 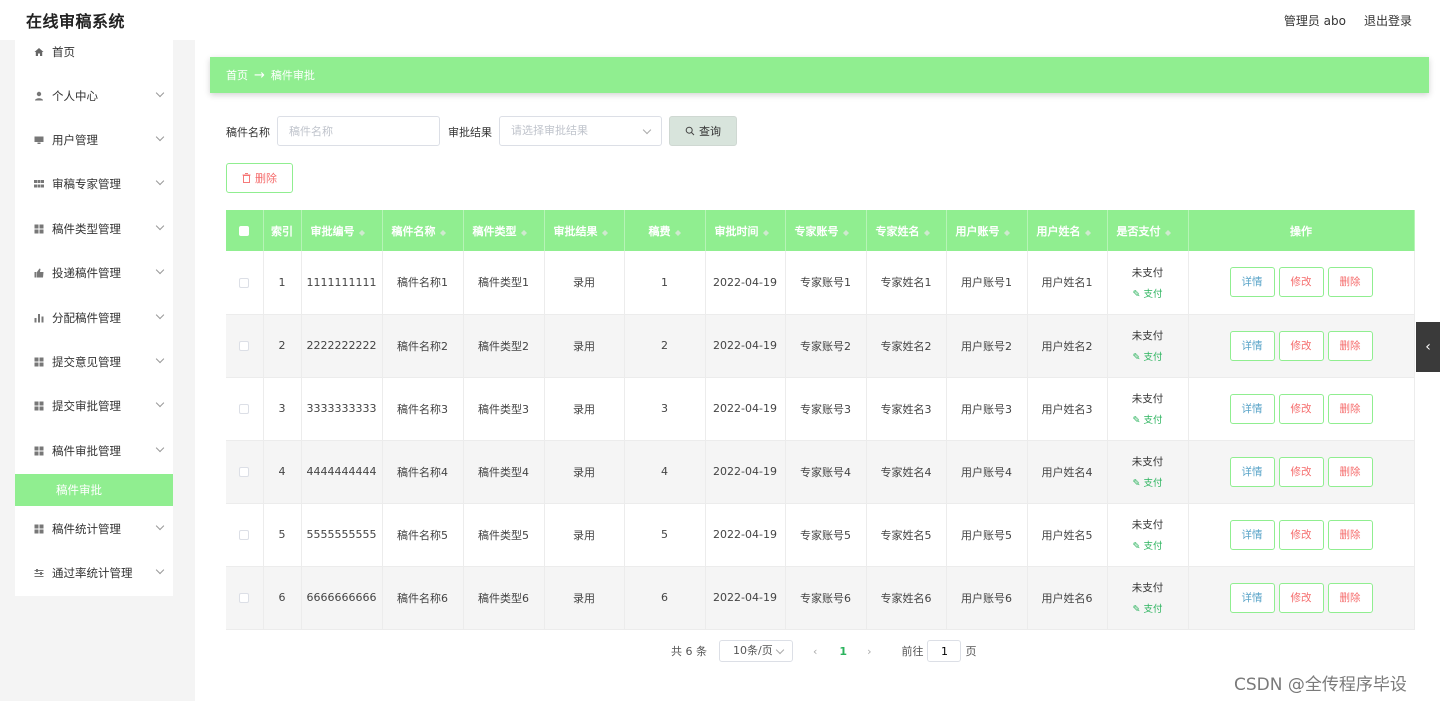 I want to click on sidebar-item-profile: 个人中心, so click(x=94, y=96).